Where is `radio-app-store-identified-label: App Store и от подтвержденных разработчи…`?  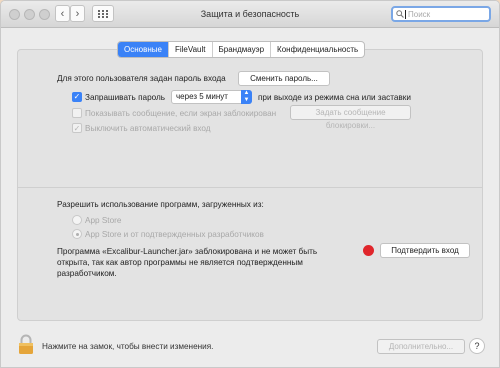
radio-app-store-identified-label: App Store и от подтвержденных разработчи… is located at coordinates (174, 234).